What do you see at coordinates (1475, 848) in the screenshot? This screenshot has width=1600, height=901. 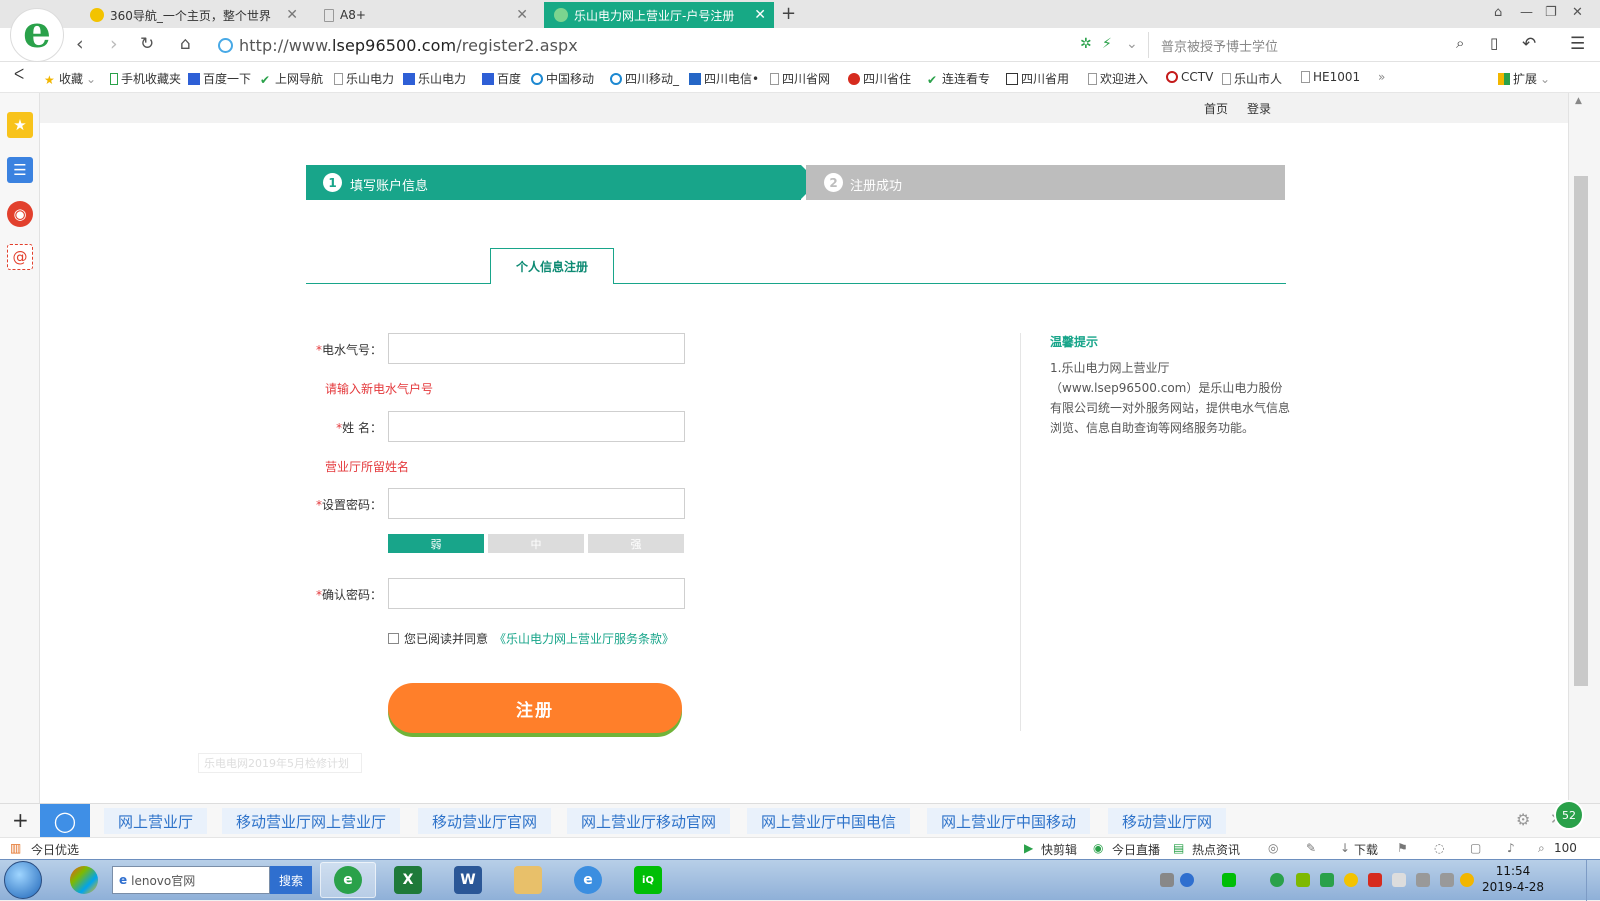 I see `window-icon: ▢` at bounding box center [1475, 848].